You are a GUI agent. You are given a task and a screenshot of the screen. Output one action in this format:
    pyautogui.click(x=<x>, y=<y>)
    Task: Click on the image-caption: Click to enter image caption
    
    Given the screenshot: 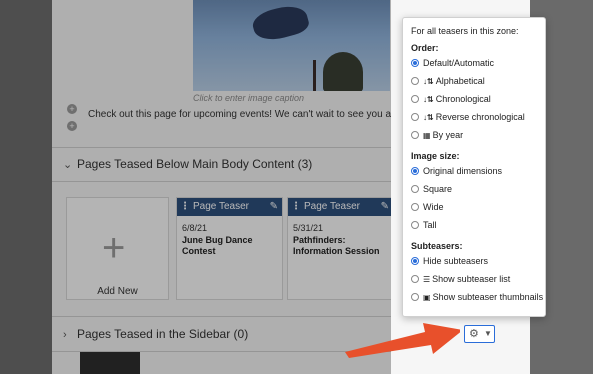 What is the action you would take?
    pyautogui.click(x=291, y=98)
    